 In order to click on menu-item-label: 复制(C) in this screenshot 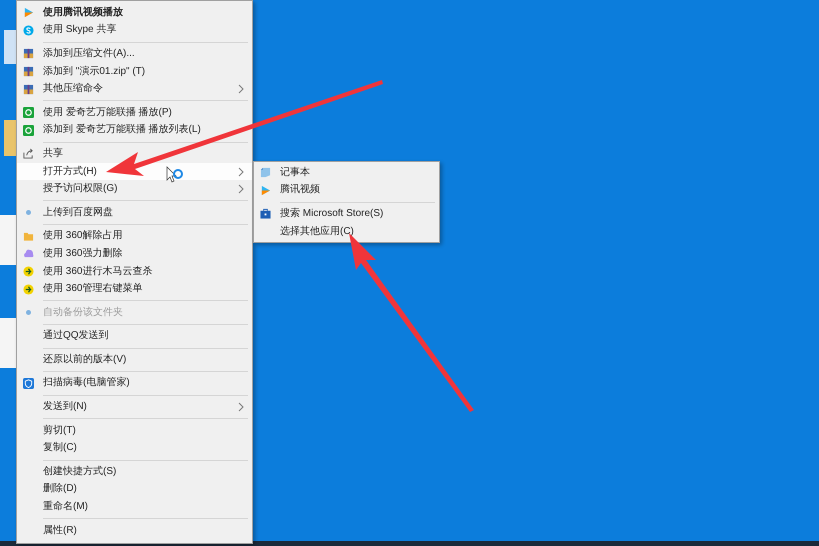, I will do `click(60, 448)`.